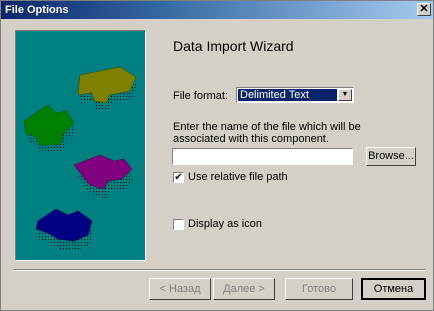 This screenshot has width=434, height=311. What do you see at coordinates (64, 229) in the screenshot?
I see `blue-puzzle-piece-icon` at bounding box center [64, 229].